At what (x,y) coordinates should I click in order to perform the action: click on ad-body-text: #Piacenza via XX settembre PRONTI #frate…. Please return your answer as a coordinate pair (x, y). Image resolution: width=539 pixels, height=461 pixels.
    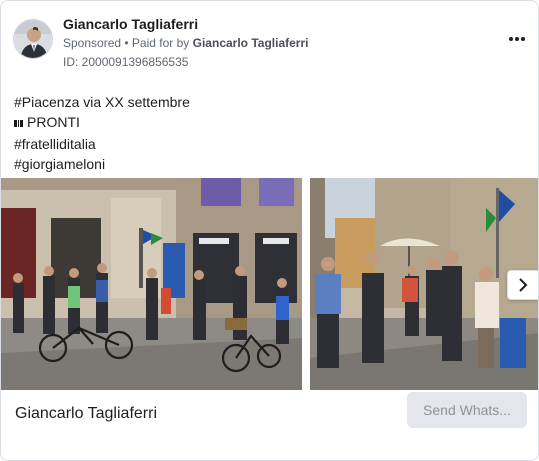
    Looking at the image, I should click on (102, 133).